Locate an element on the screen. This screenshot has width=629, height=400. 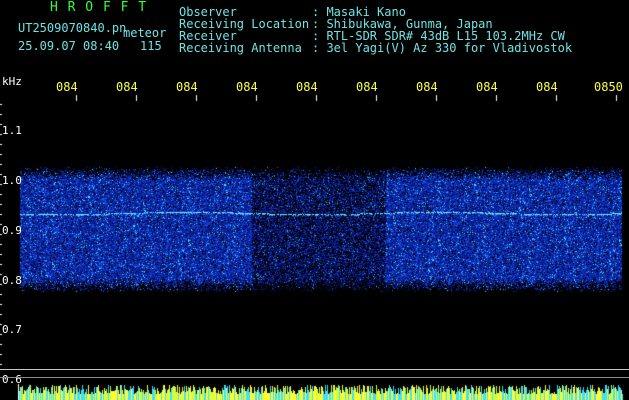
antenna-value: : 3el Yagi(V) Az 330 for Vladivostok is located at coordinates (442, 48).